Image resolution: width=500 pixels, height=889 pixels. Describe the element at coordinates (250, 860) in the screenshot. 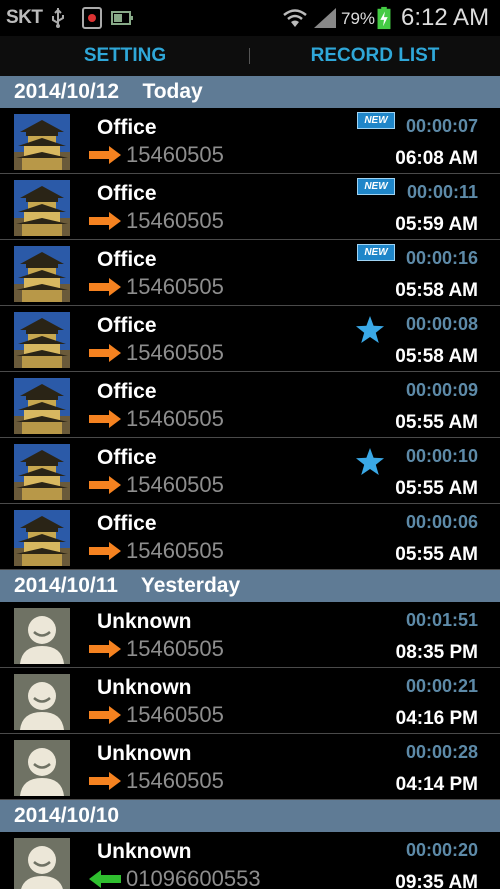

I see `record-row: Unknown 01096600553 00:00:20 09:35 AM` at that location.